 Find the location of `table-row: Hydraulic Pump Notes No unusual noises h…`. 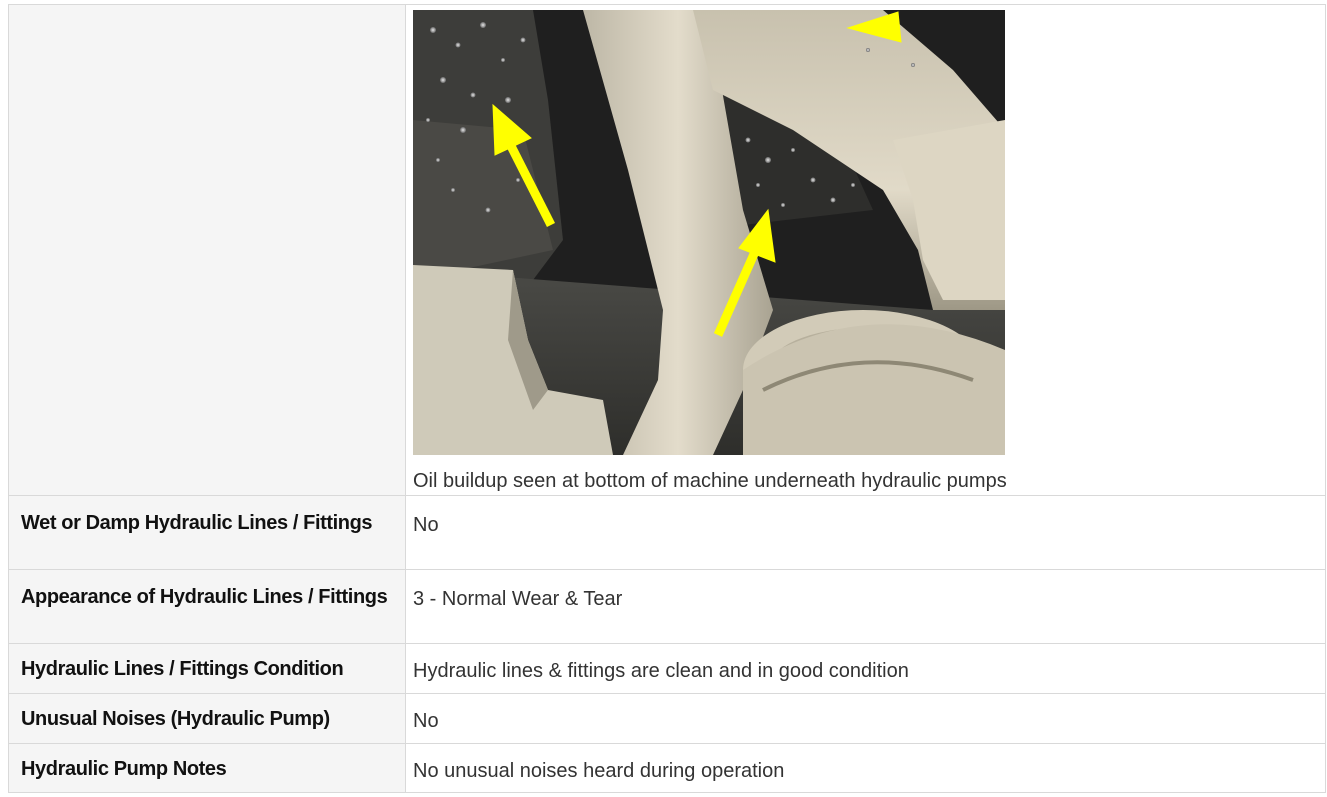

table-row: Hydraulic Pump Notes No unusual noises h… is located at coordinates (667, 768).